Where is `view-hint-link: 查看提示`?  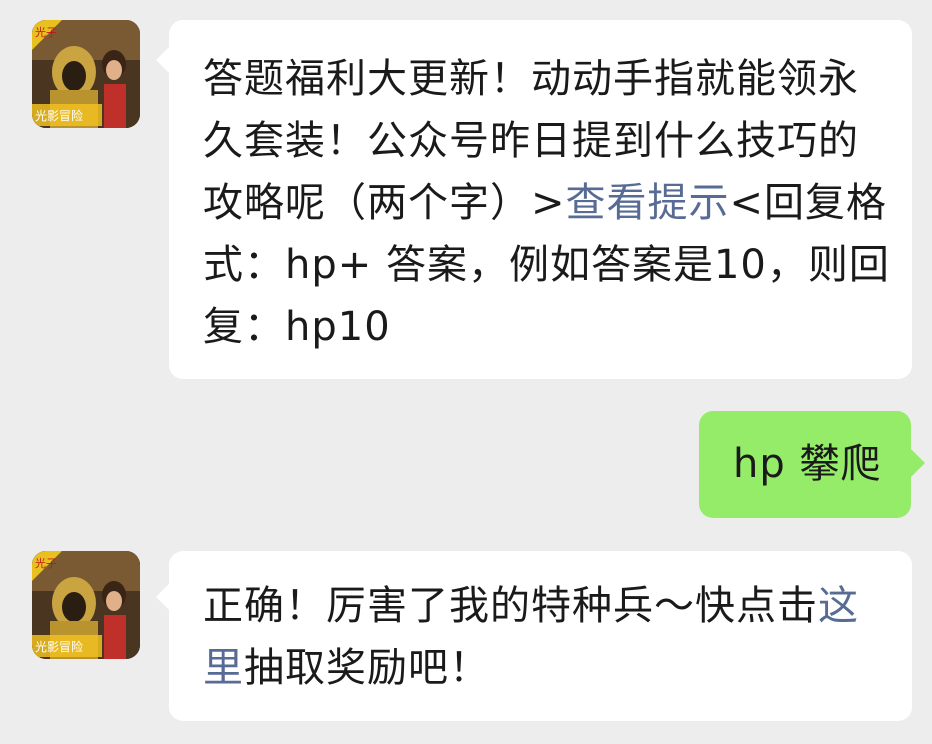
view-hint-link: 查看提示 is located at coordinates (648, 203).